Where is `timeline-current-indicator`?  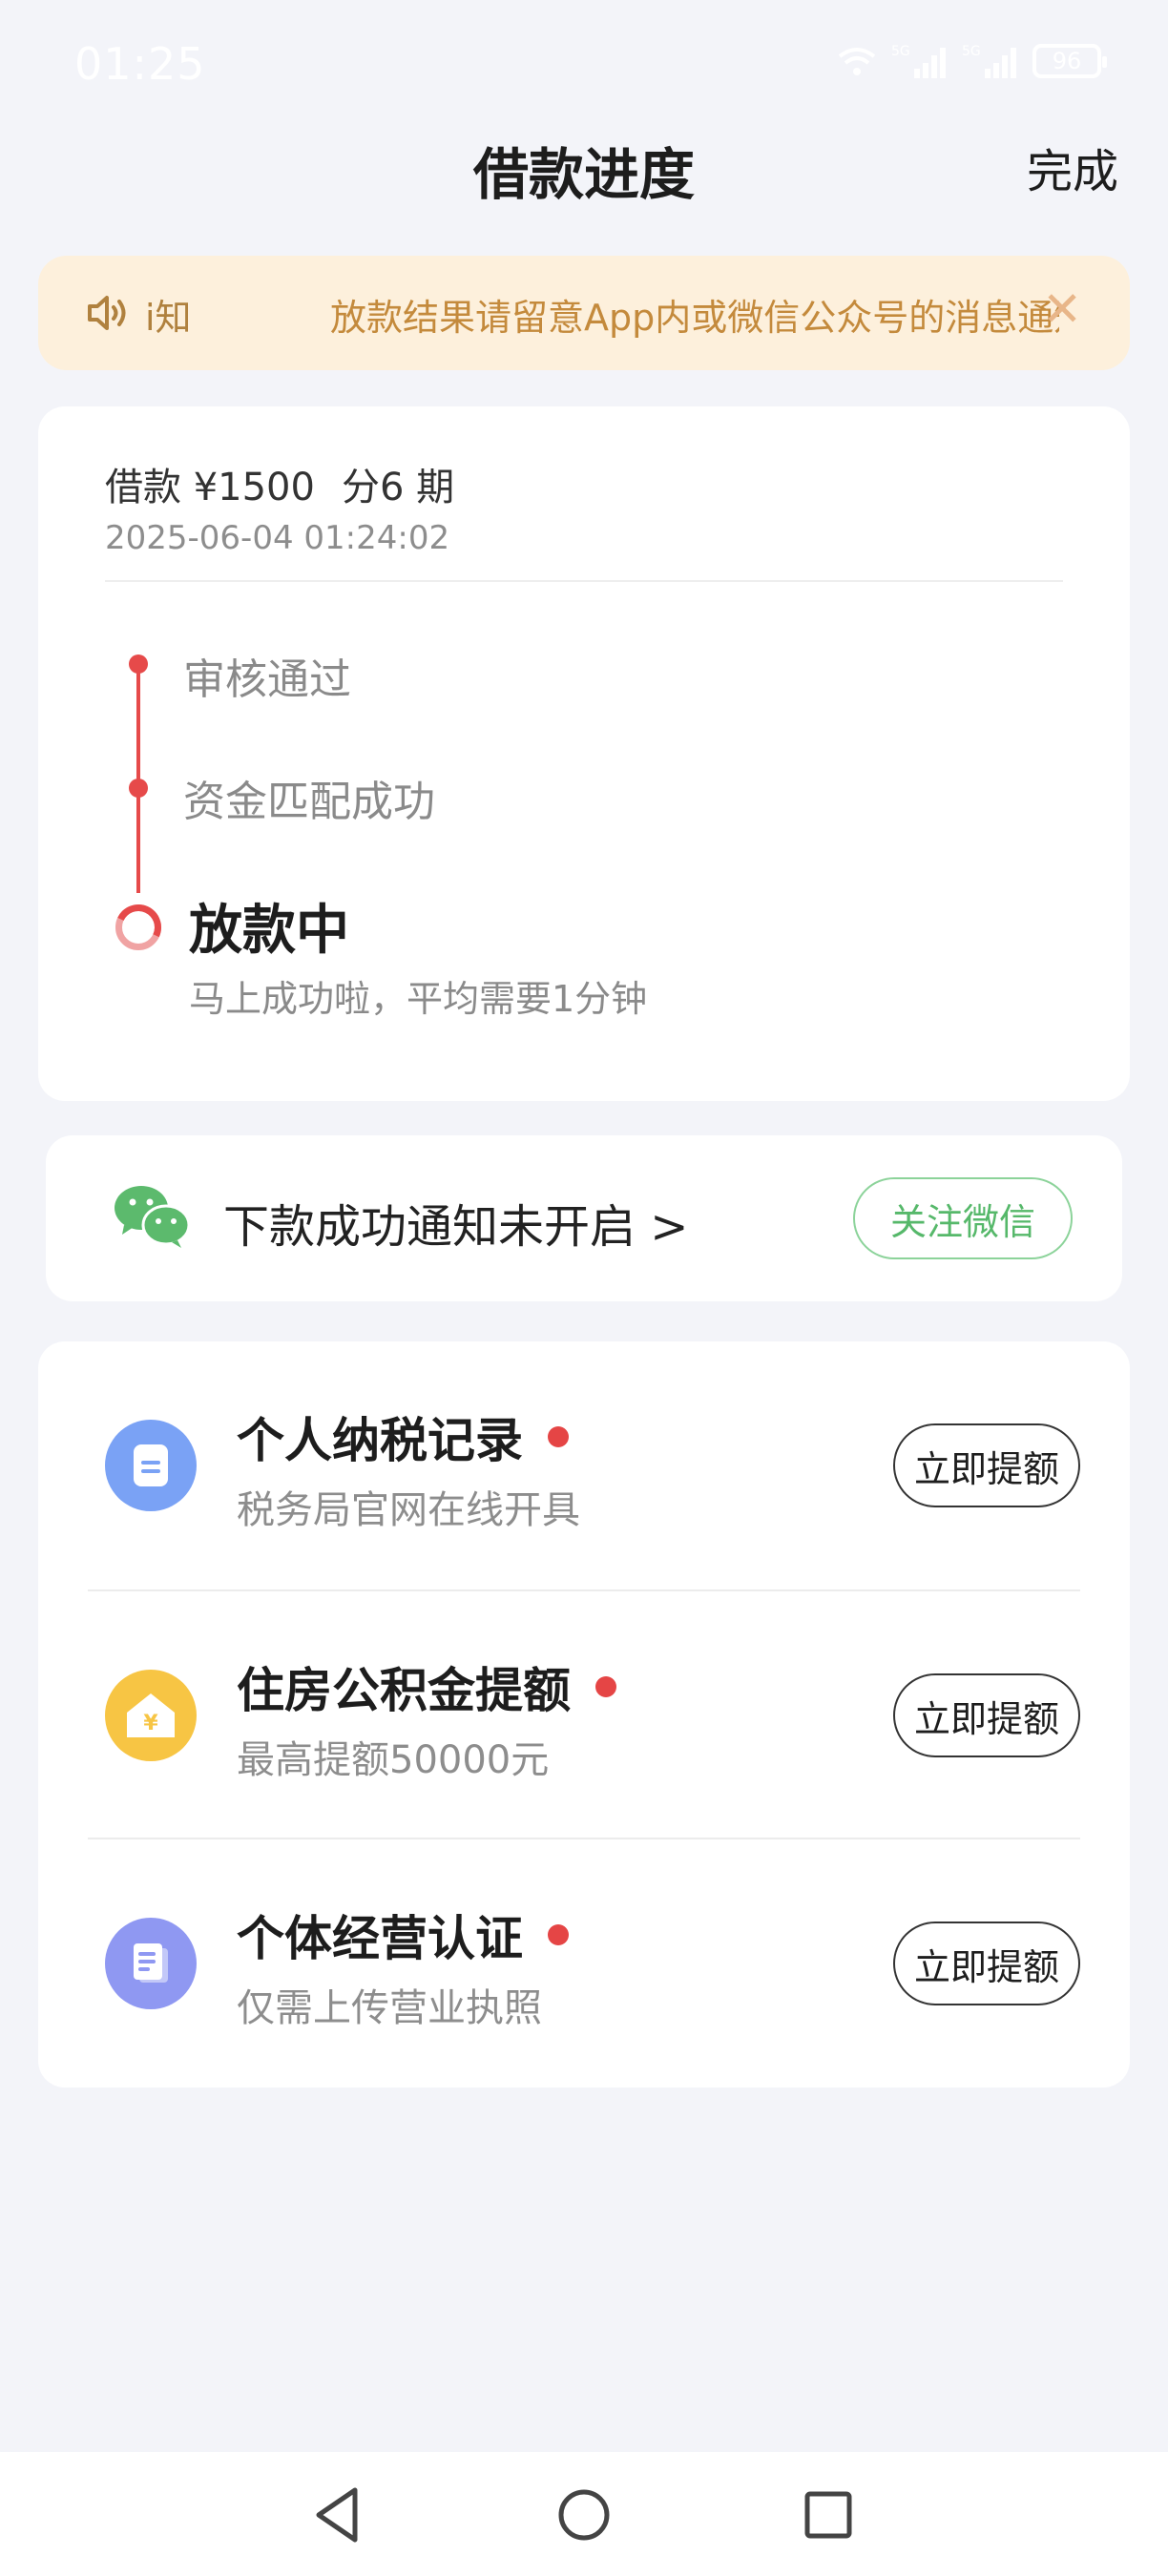
timeline-current-indicator is located at coordinates (138, 927).